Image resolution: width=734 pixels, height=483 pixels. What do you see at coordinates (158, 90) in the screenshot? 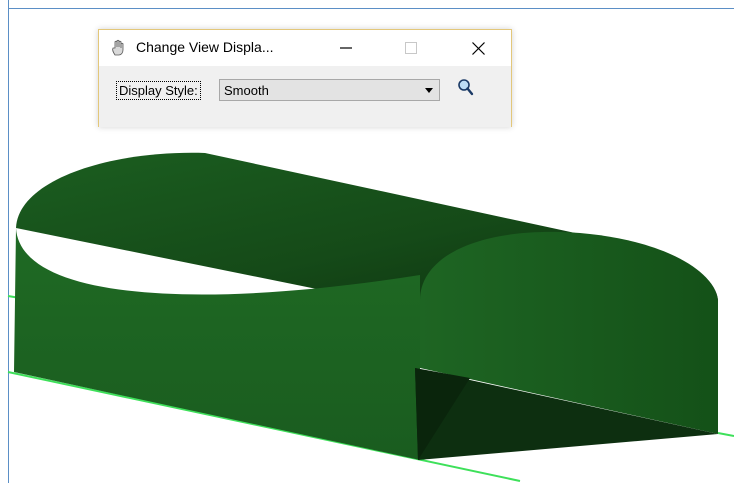
I see `display-style-label: Display Style:` at bounding box center [158, 90].